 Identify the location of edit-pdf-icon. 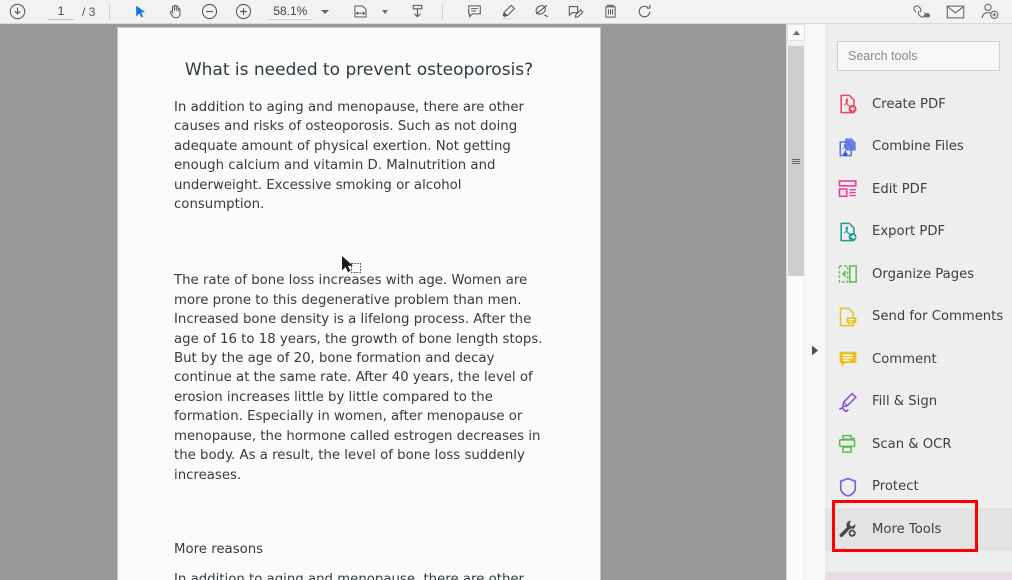
(848, 189).